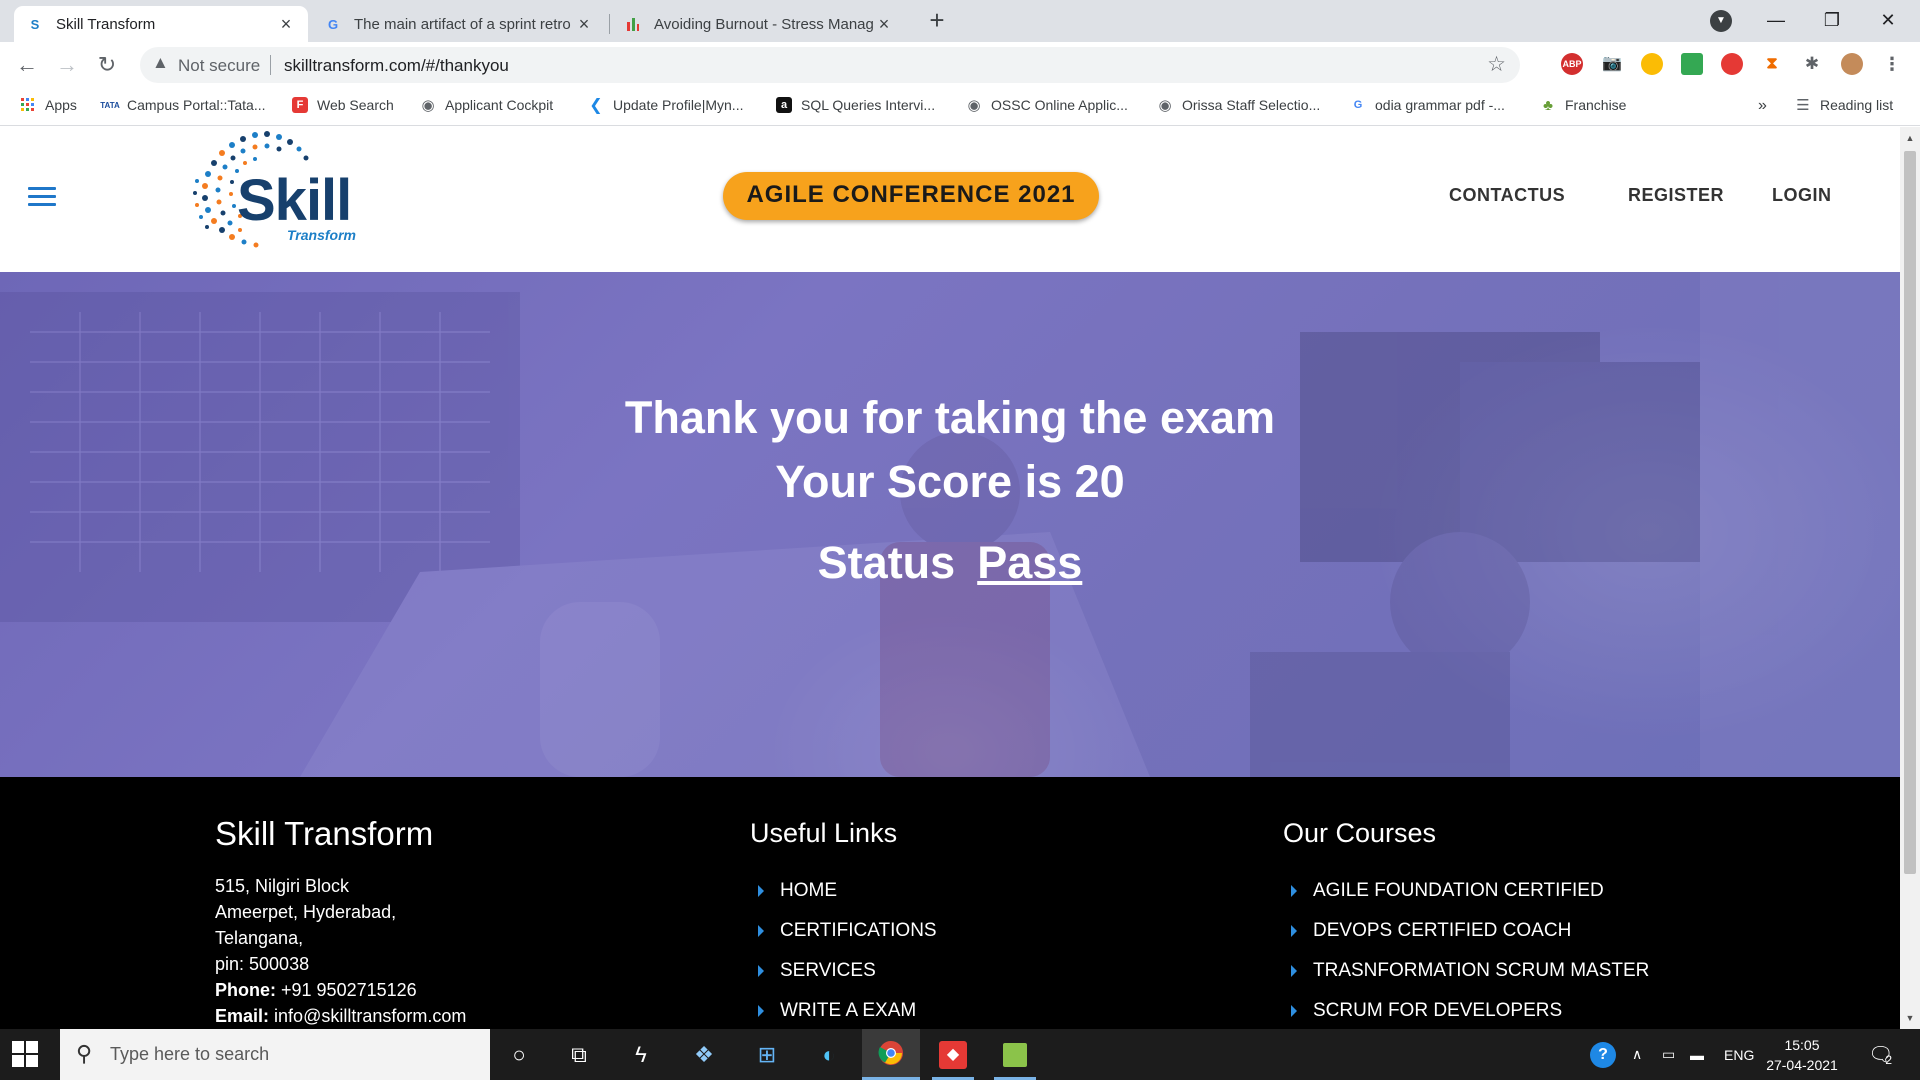 Image resolution: width=1920 pixels, height=1080 pixels. Describe the element at coordinates (275, 1054) in the screenshot. I see `taskbar-search-box: ⚲ Type here to search` at that location.